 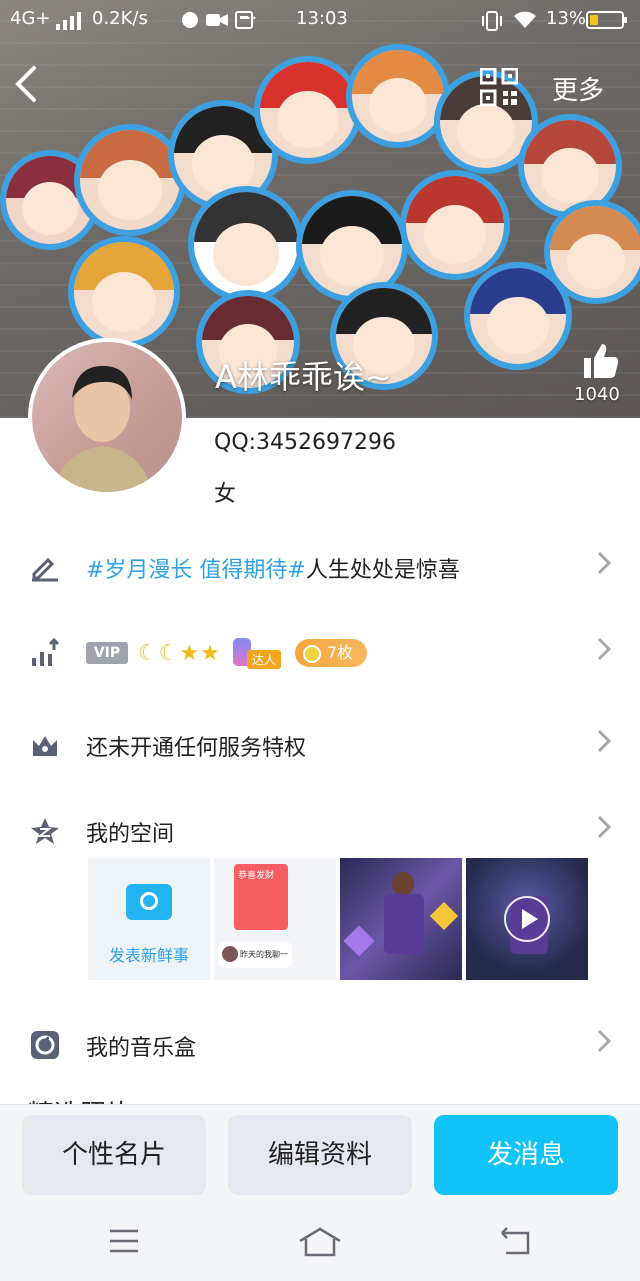 What do you see at coordinates (179, 653) in the screenshot?
I see `level-moon-star-icons: ☾☾★★` at bounding box center [179, 653].